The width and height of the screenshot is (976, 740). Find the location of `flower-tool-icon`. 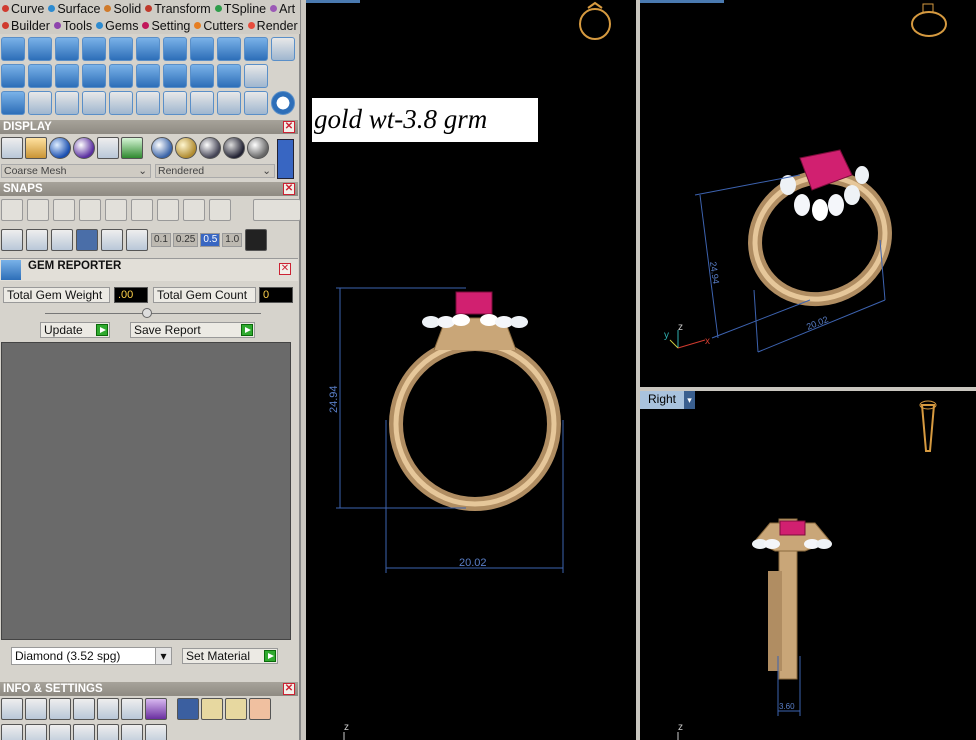

flower-tool-icon is located at coordinates (256, 76).